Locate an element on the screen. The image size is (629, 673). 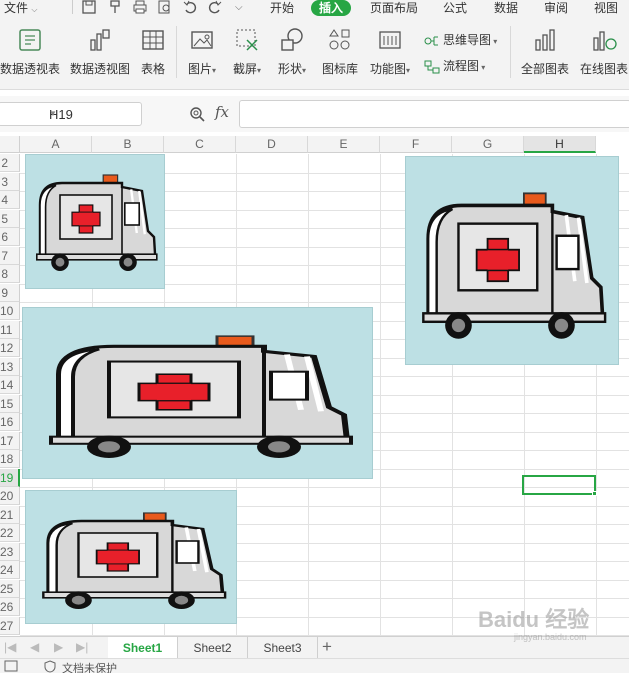
picture-button: 图片▾ is located at coordinates (202, 50).